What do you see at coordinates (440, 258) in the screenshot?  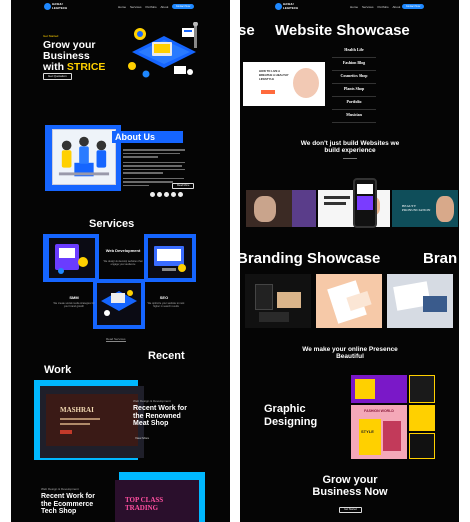 I see `branding-showcase-title-next: Bran` at bounding box center [440, 258].